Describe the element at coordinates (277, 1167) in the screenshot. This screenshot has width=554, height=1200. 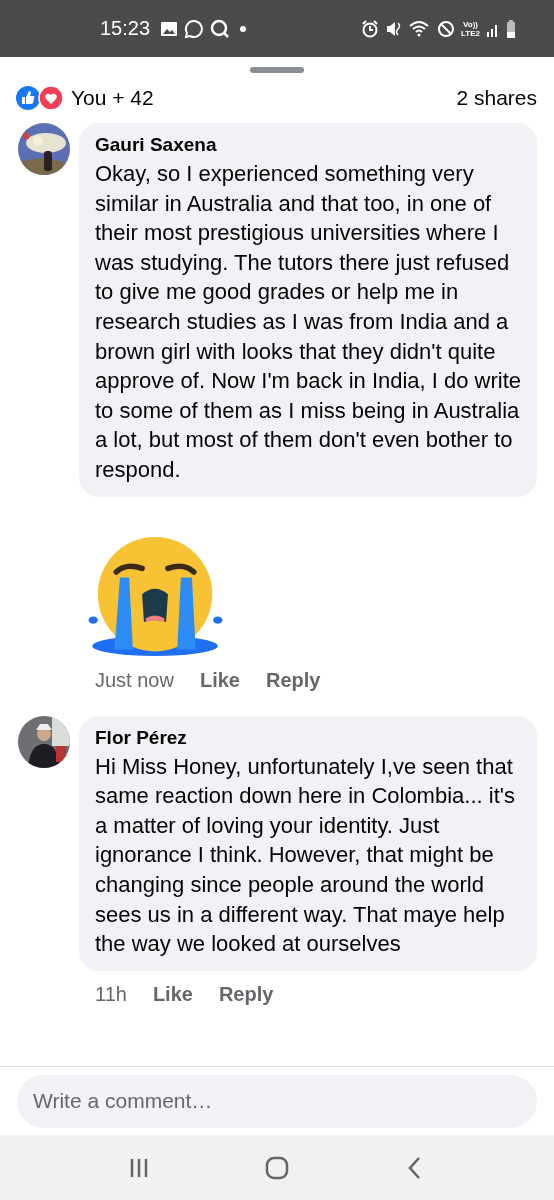
I see `home-icon` at that location.